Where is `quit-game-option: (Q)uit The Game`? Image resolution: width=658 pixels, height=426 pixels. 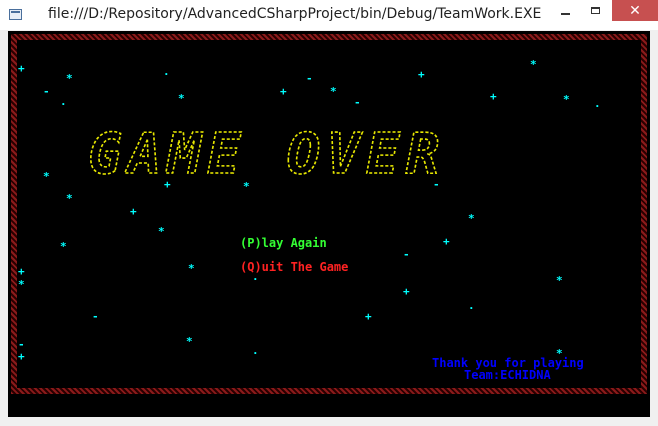
quit-game-option: (Q)uit The Game is located at coordinates (294, 267).